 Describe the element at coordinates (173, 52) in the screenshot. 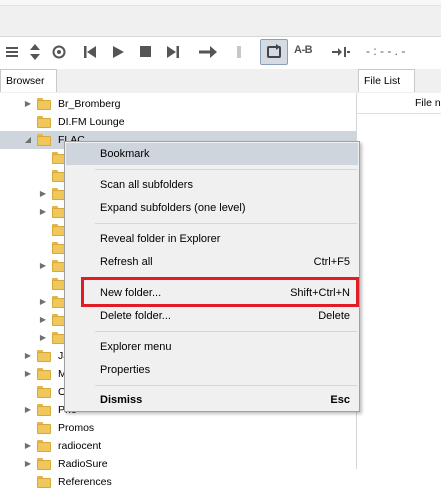

I see `skip-next-icon` at that location.